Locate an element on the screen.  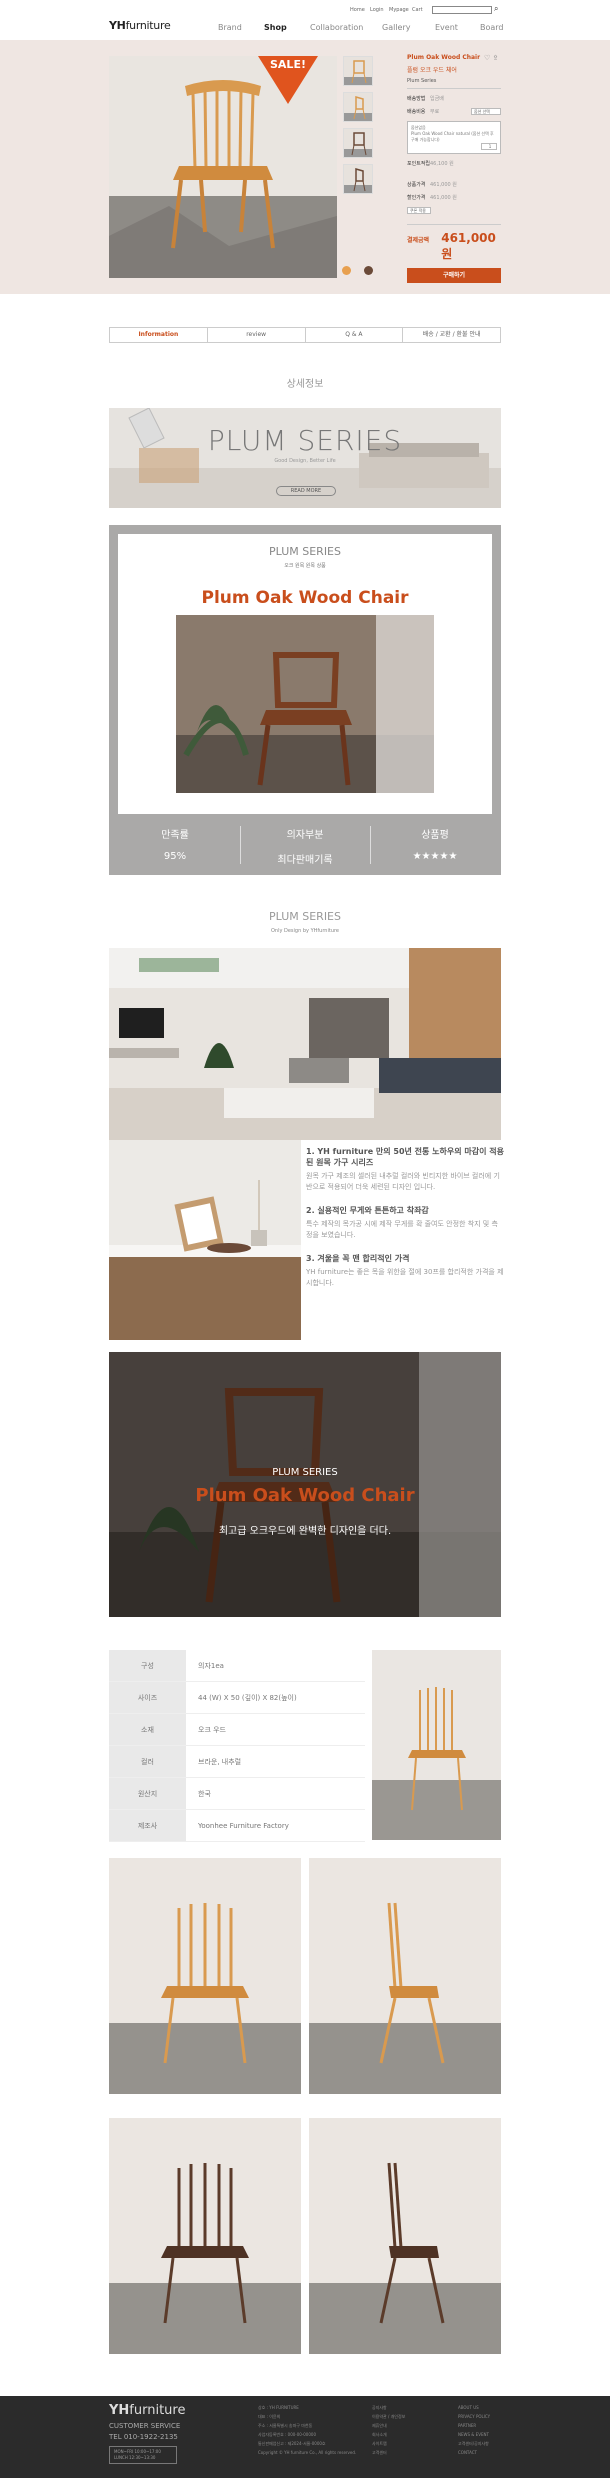
card-photo is located at coordinates (305, 704).